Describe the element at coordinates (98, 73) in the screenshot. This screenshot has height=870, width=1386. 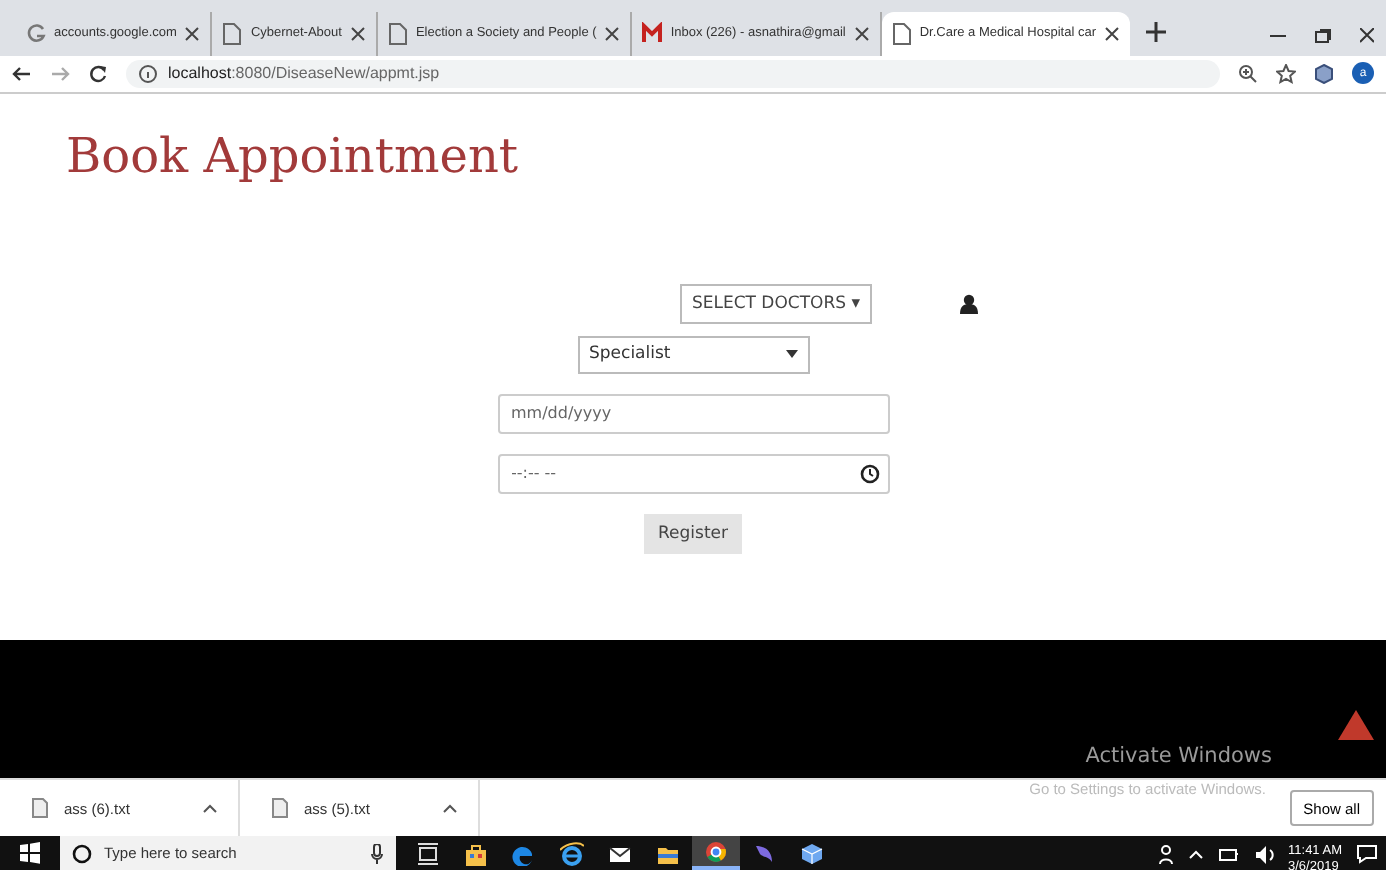
I see `reload-icon` at that location.